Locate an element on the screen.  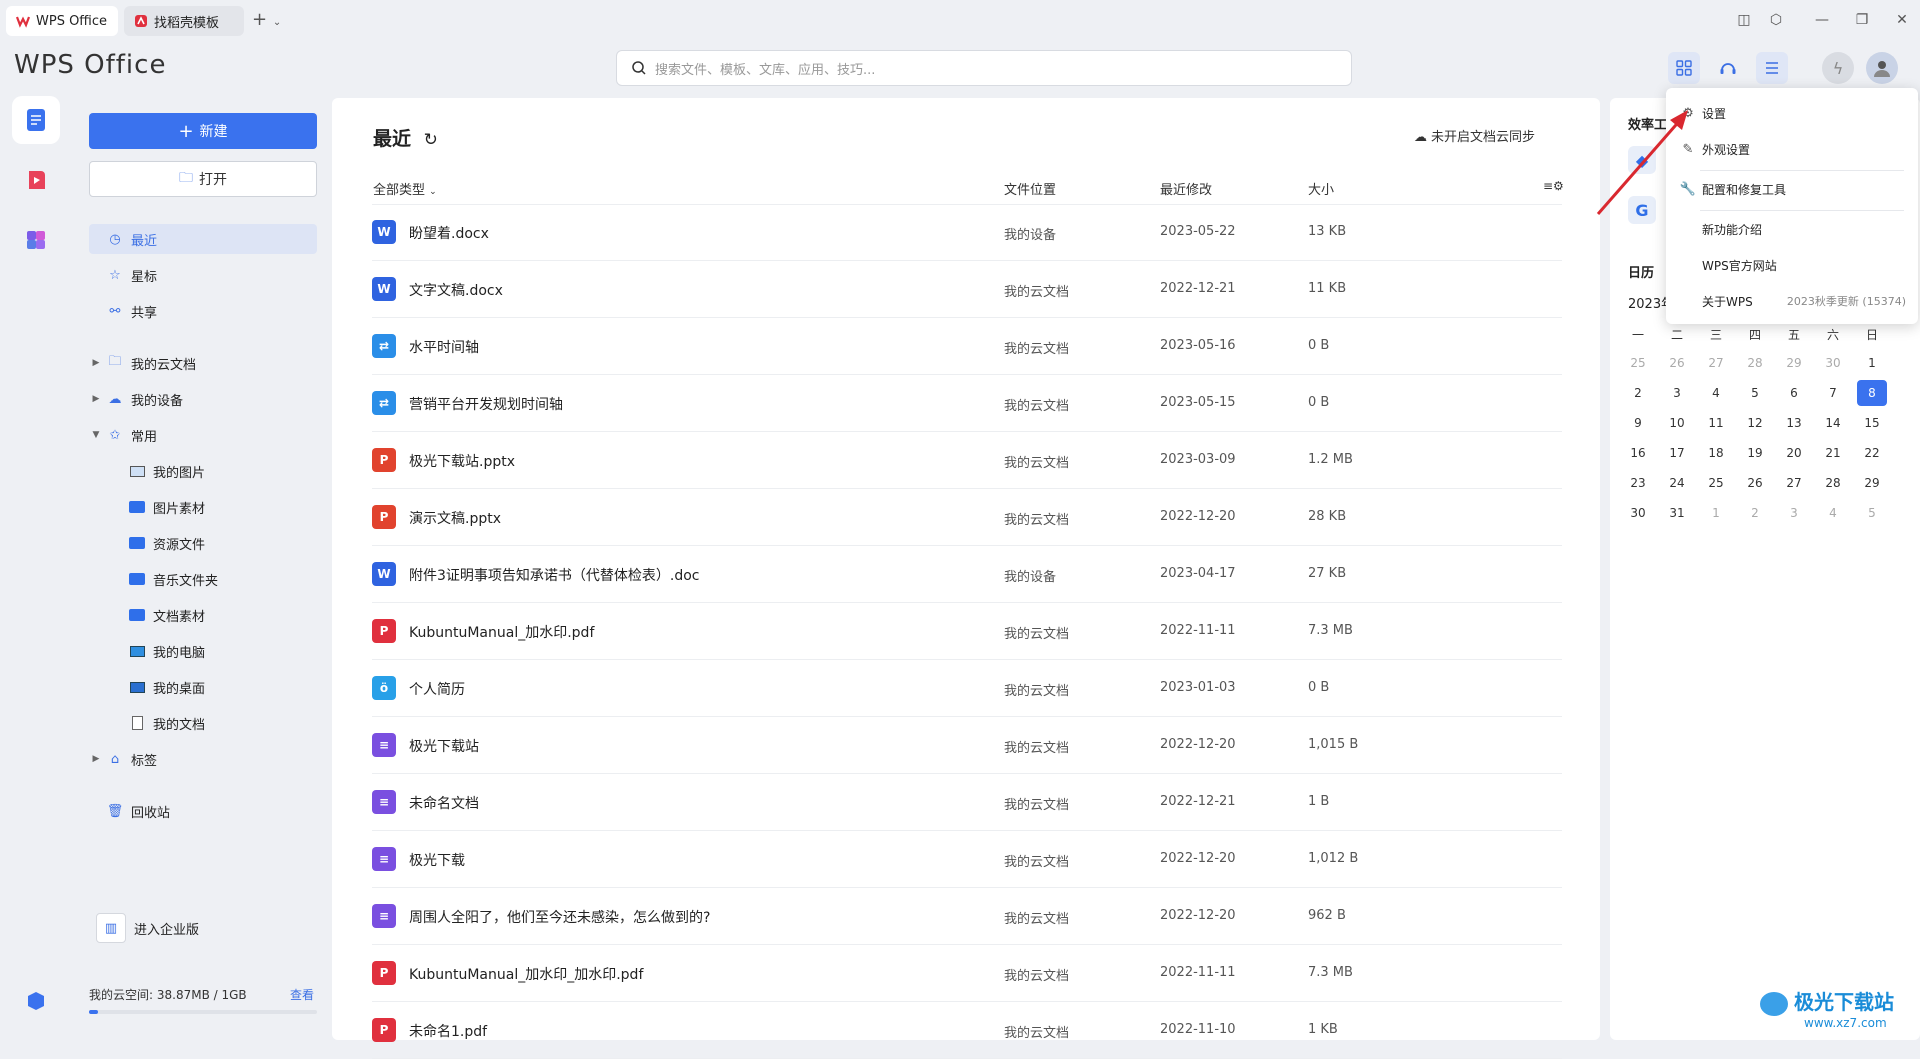
sidebar-item-my-pictures: 我的图片 is located at coordinates (203, 471).